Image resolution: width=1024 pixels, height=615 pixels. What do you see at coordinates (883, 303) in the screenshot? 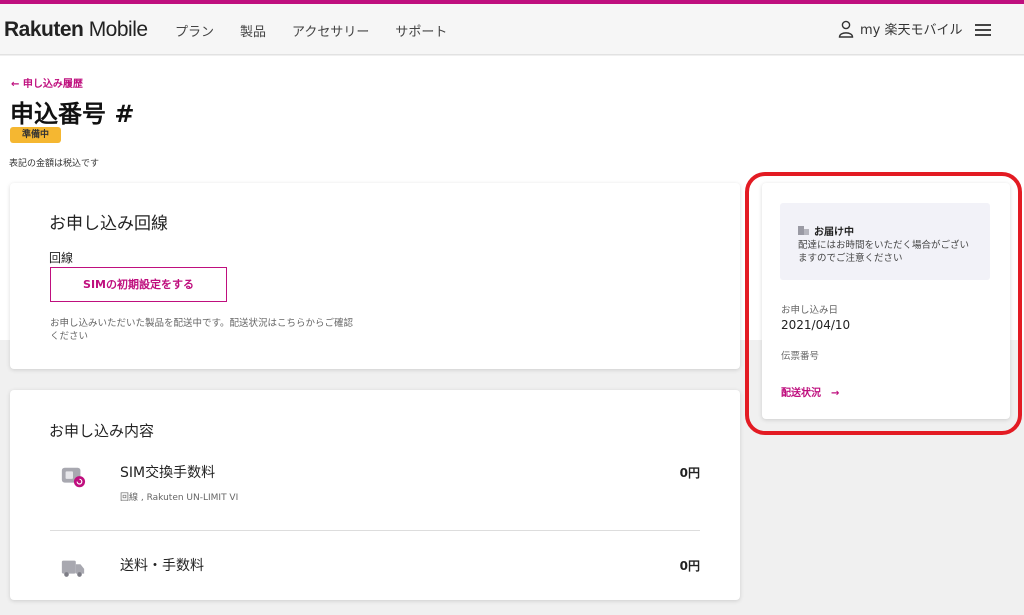
I see `highlight-circle` at bounding box center [883, 303].